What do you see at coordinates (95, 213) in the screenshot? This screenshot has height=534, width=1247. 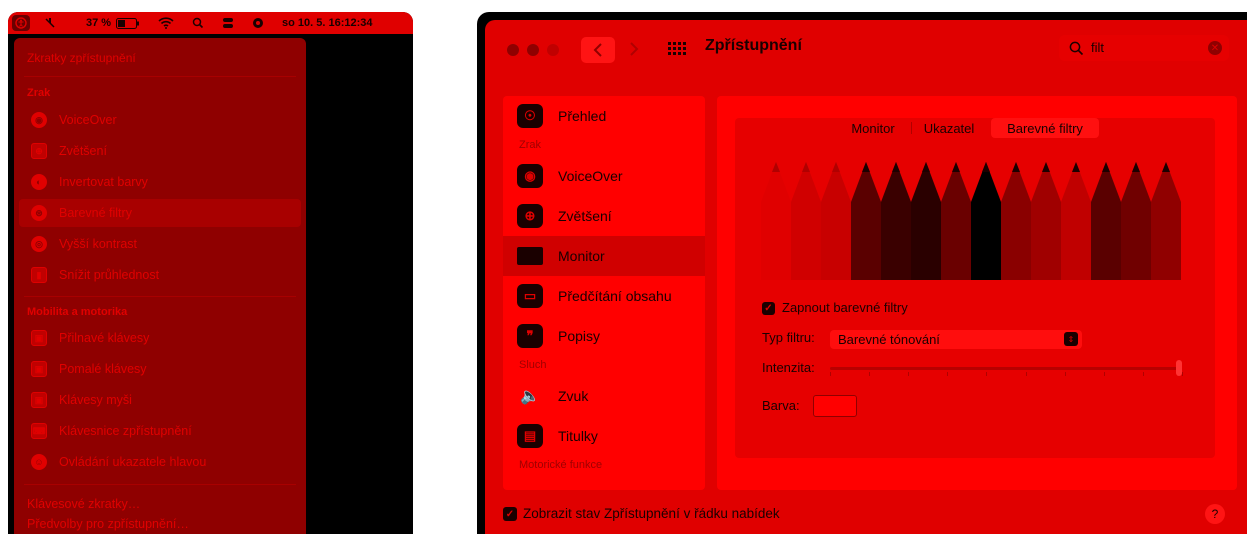 I see `menu-item-label: Barevné filtry` at bounding box center [95, 213].